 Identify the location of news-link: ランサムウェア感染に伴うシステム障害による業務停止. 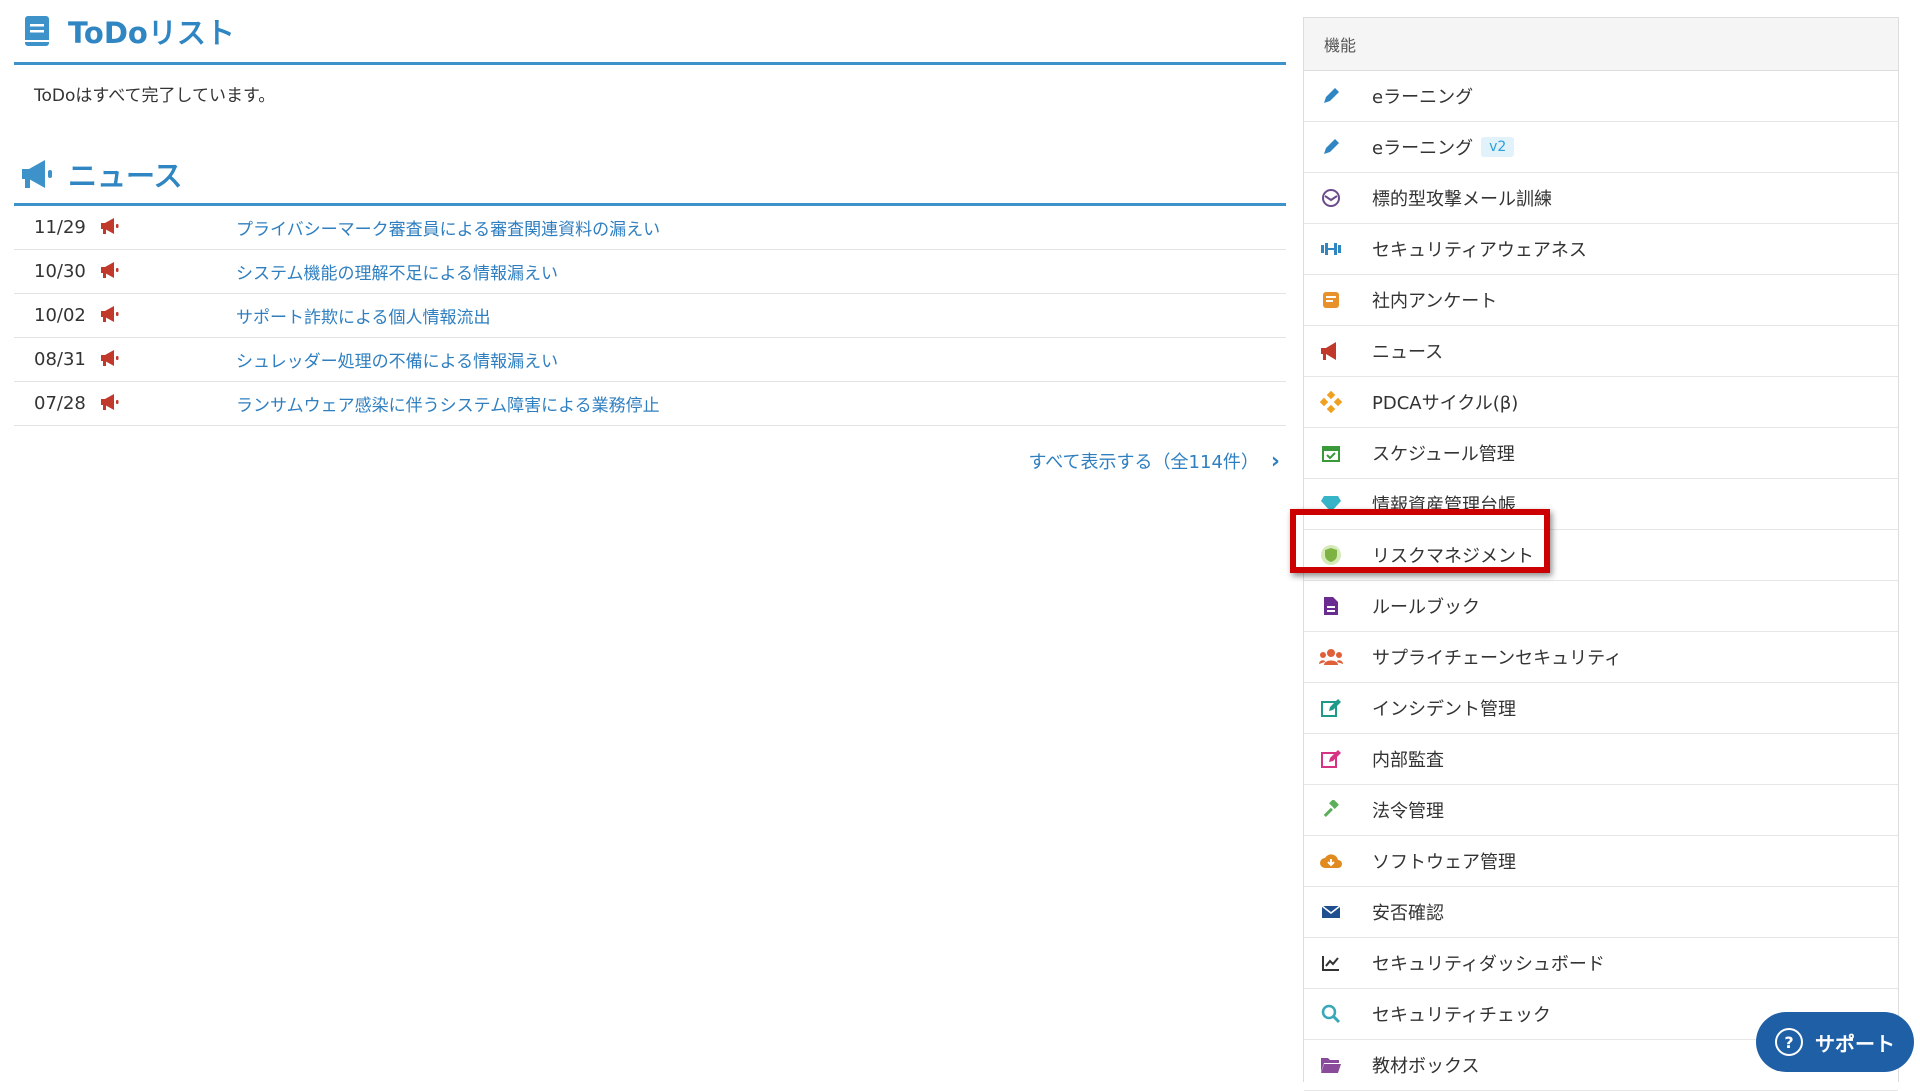
(448, 403).